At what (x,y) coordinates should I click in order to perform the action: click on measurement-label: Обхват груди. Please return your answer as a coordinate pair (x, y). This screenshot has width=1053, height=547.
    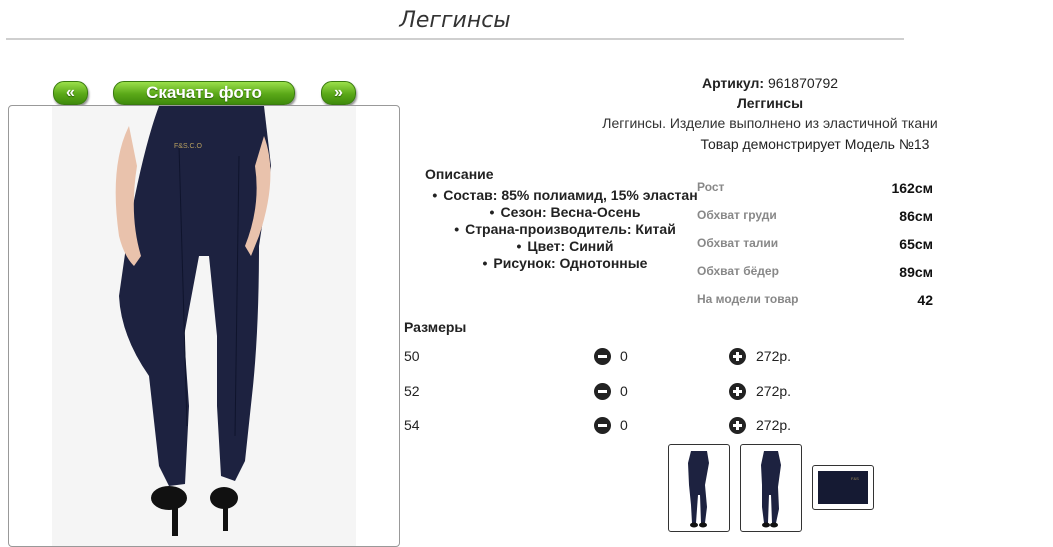
    Looking at the image, I should click on (737, 215).